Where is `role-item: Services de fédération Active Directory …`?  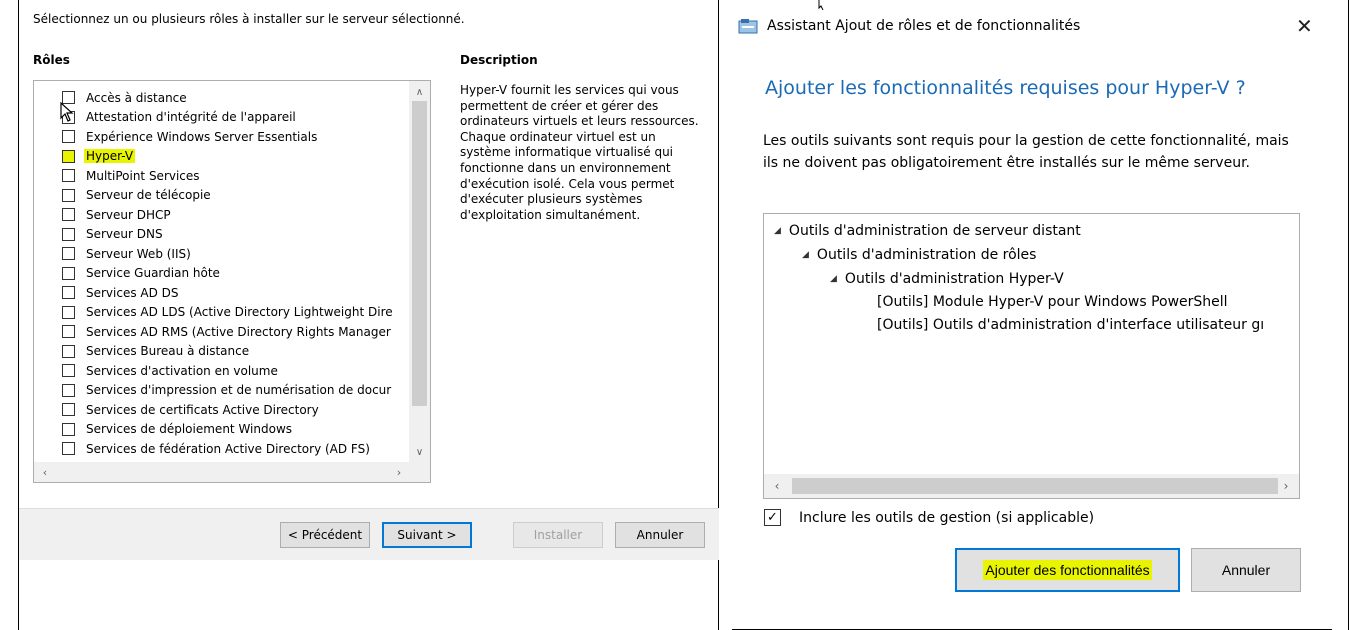 role-item: Services de fédération Active Directory … is located at coordinates (222, 449).